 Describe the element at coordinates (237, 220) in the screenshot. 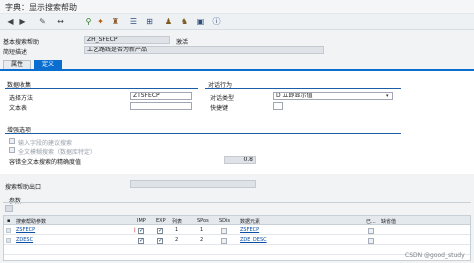

I see `params-table-header` at that location.